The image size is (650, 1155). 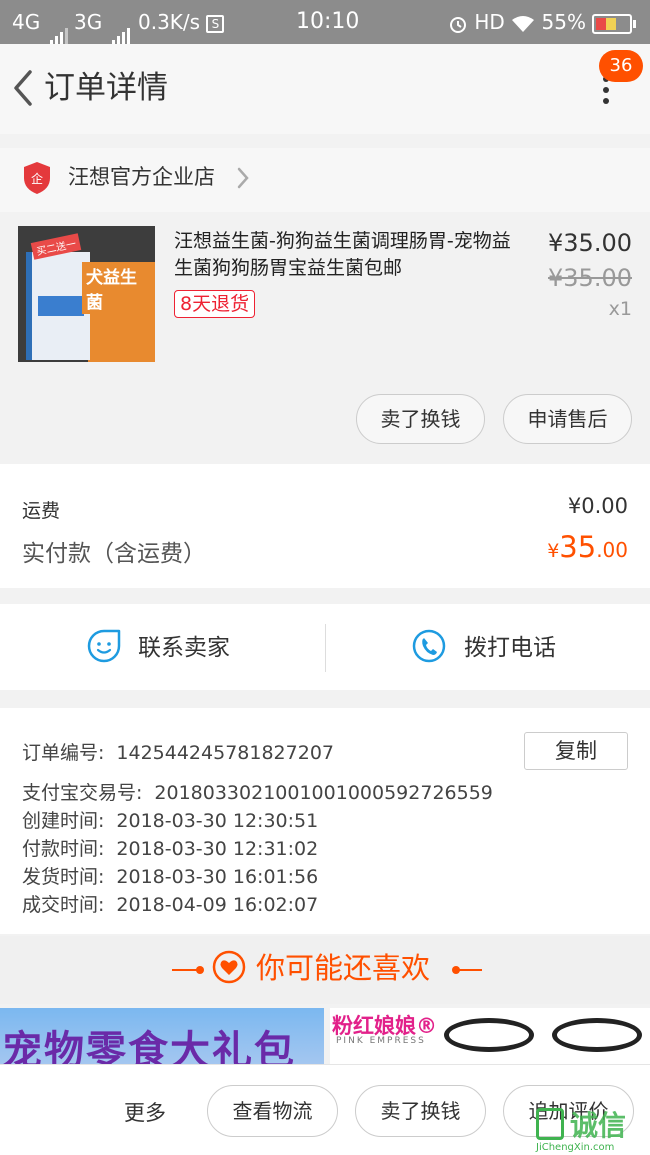 I want to click on pet-snacks-banner: 宠物零食大礼包, so click(x=162, y=1039).